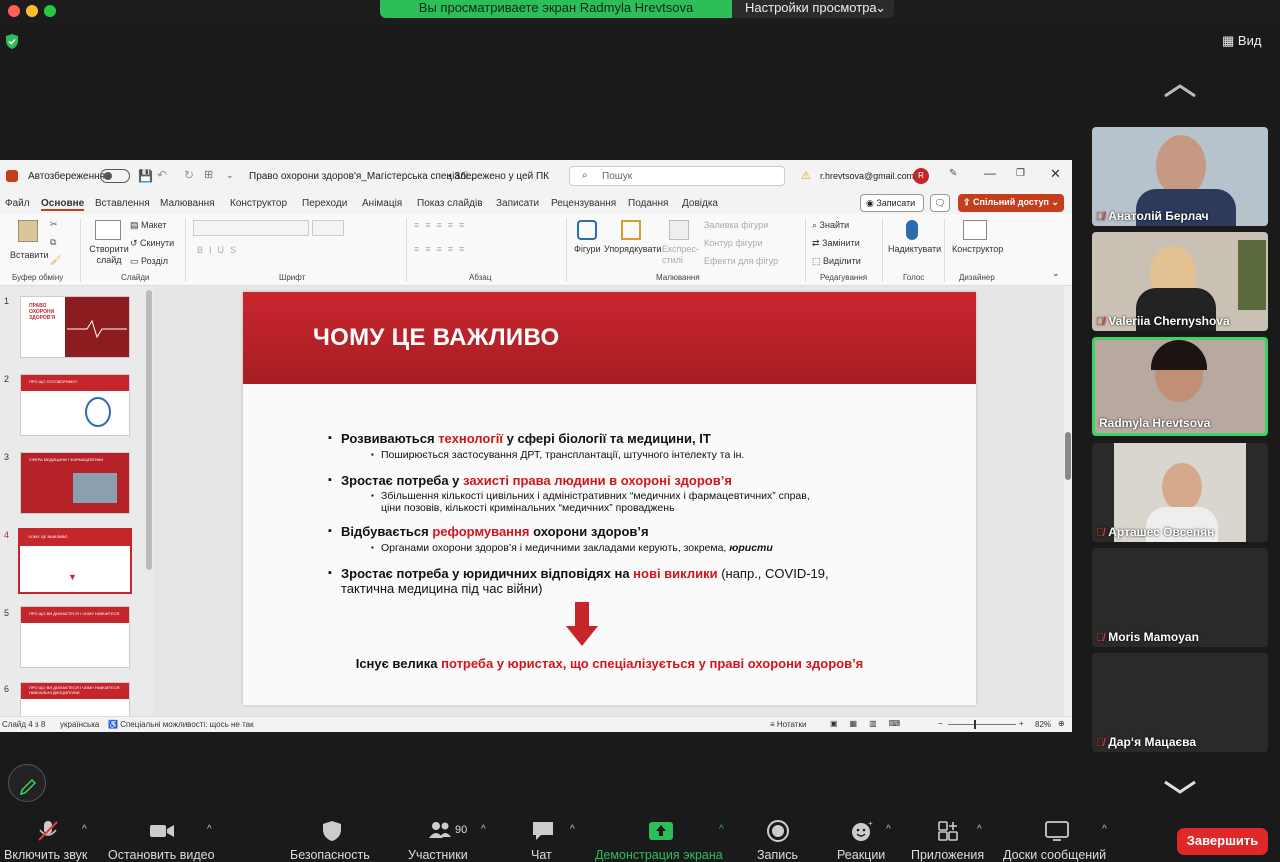  What do you see at coordinates (181, 724) in the screenshot?
I see `accessibility-status: ♿ Спеціальні можливості: щось не так` at bounding box center [181, 724].